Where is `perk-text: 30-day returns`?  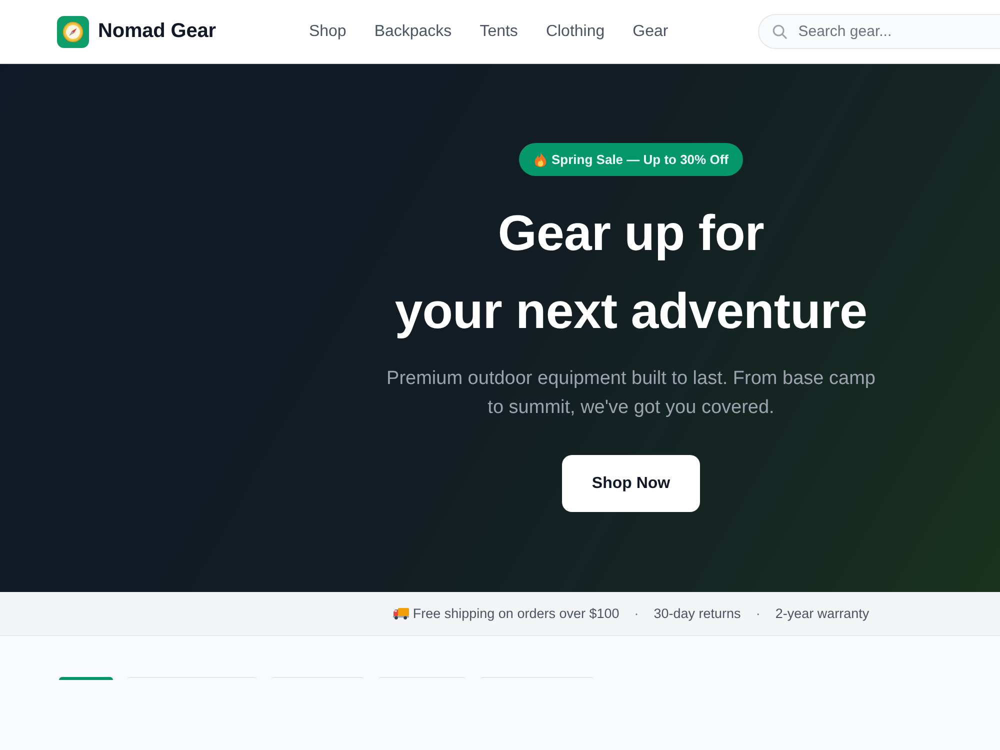 perk-text: 30-day returns is located at coordinates (697, 613).